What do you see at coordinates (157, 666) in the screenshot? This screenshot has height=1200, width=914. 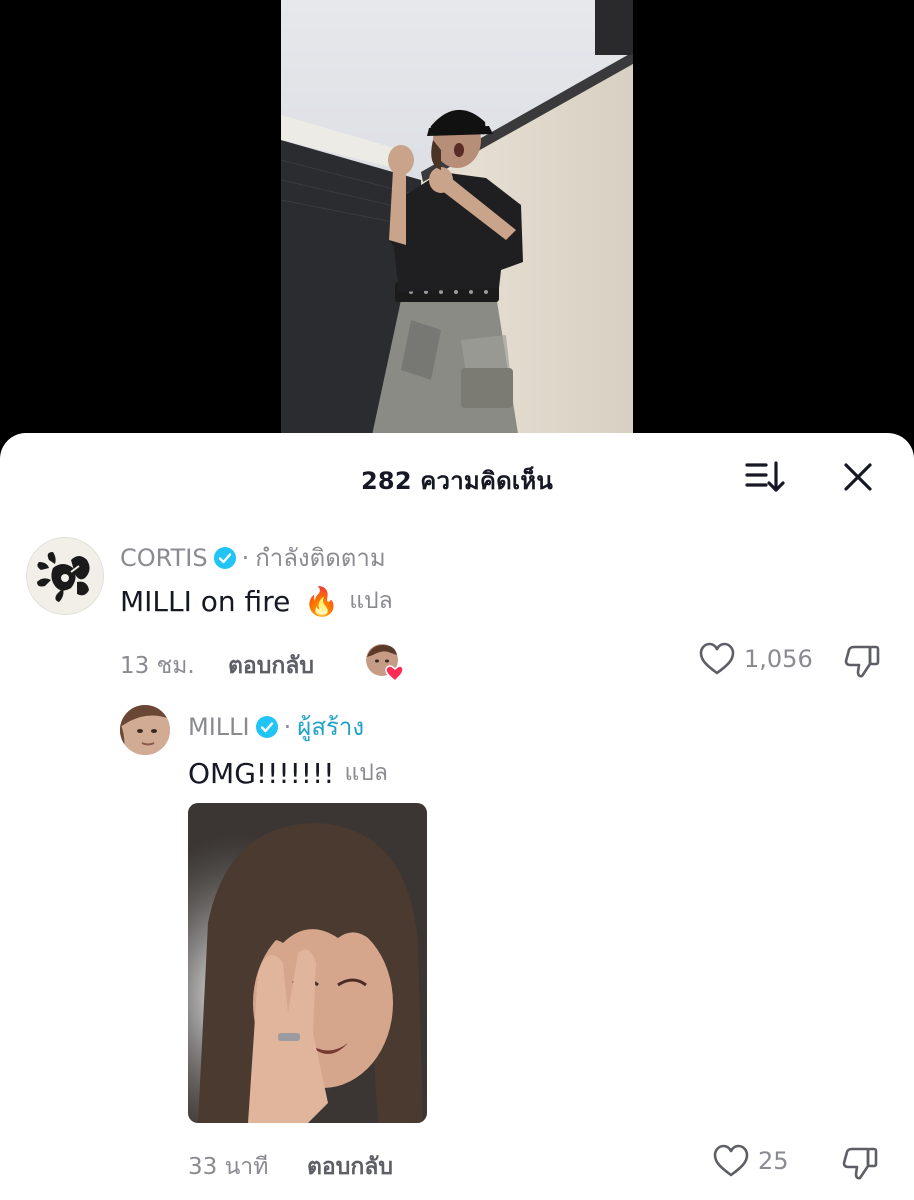 I see `comment-timestamp: 13 ชม.` at bounding box center [157, 666].